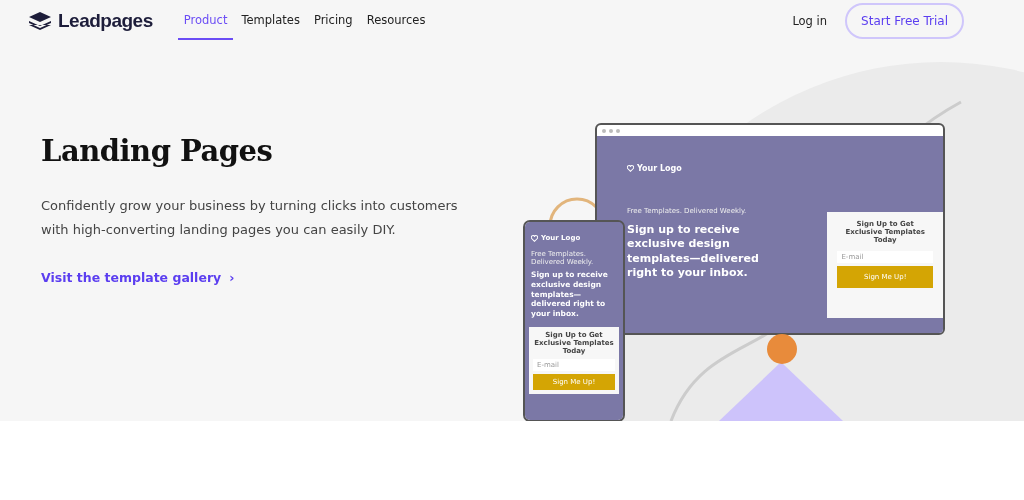  I want to click on nav-link: Product, so click(205, 21).